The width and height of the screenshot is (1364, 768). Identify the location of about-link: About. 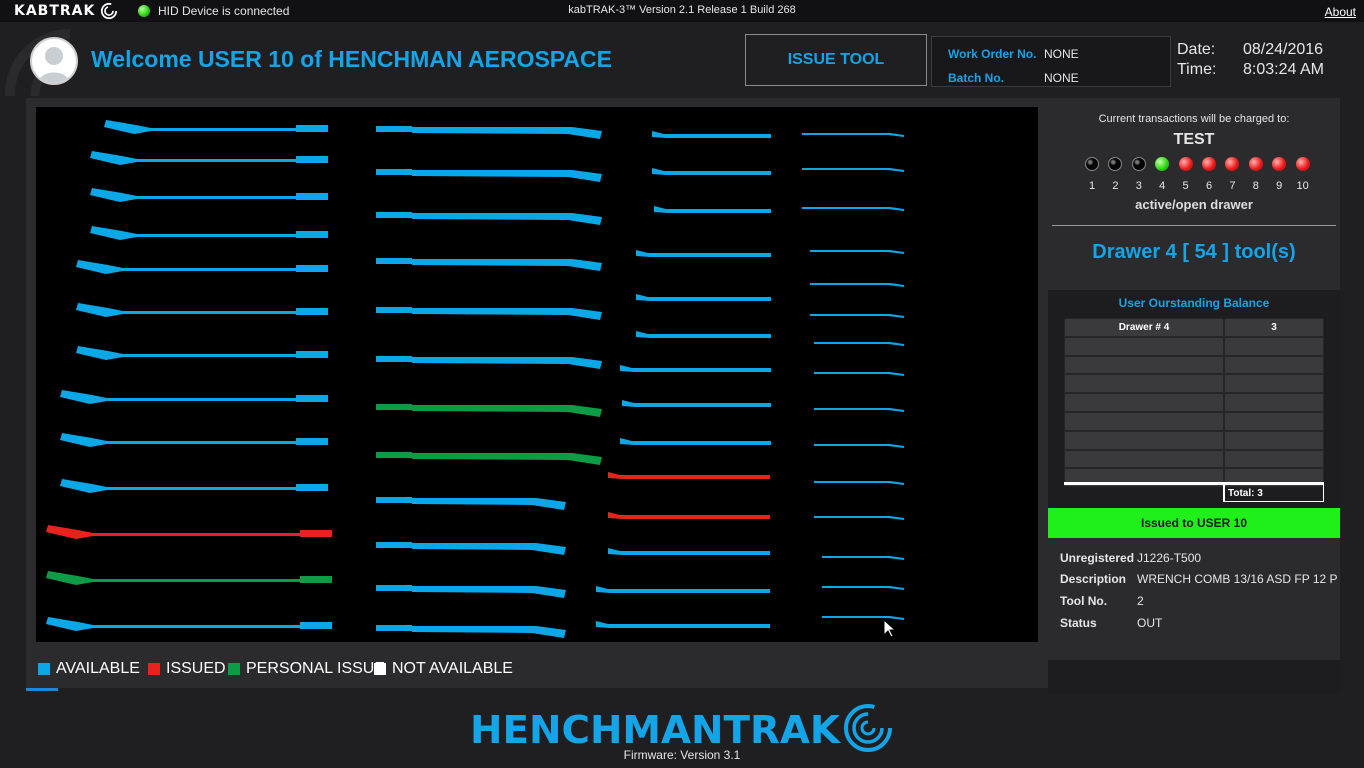
(1340, 12).